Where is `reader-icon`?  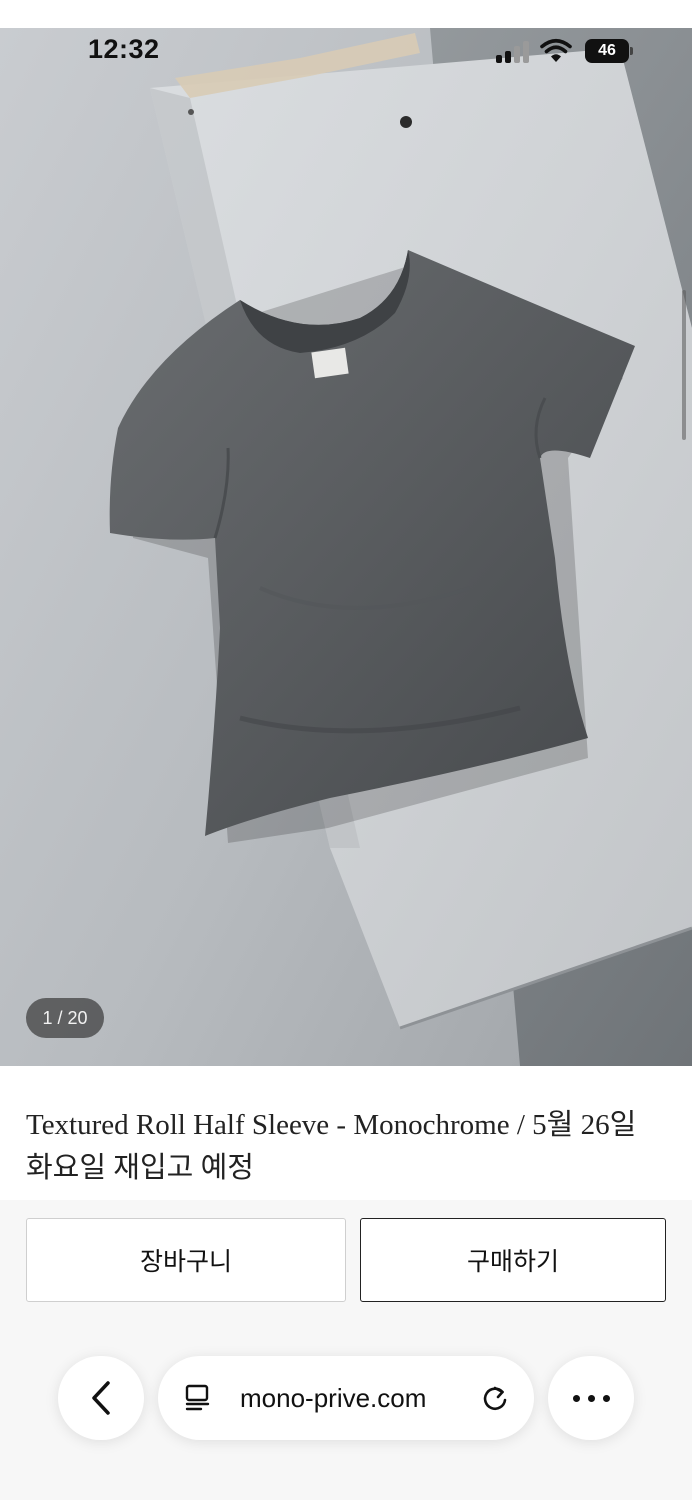 reader-icon is located at coordinates (198, 1398).